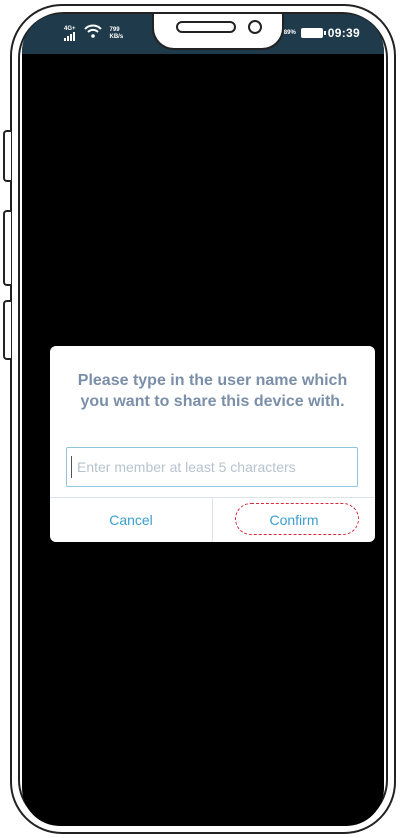 The image size is (407, 838). Describe the element at coordinates (7, 248) in the screenshot. I see `volume-down-button` at that location.